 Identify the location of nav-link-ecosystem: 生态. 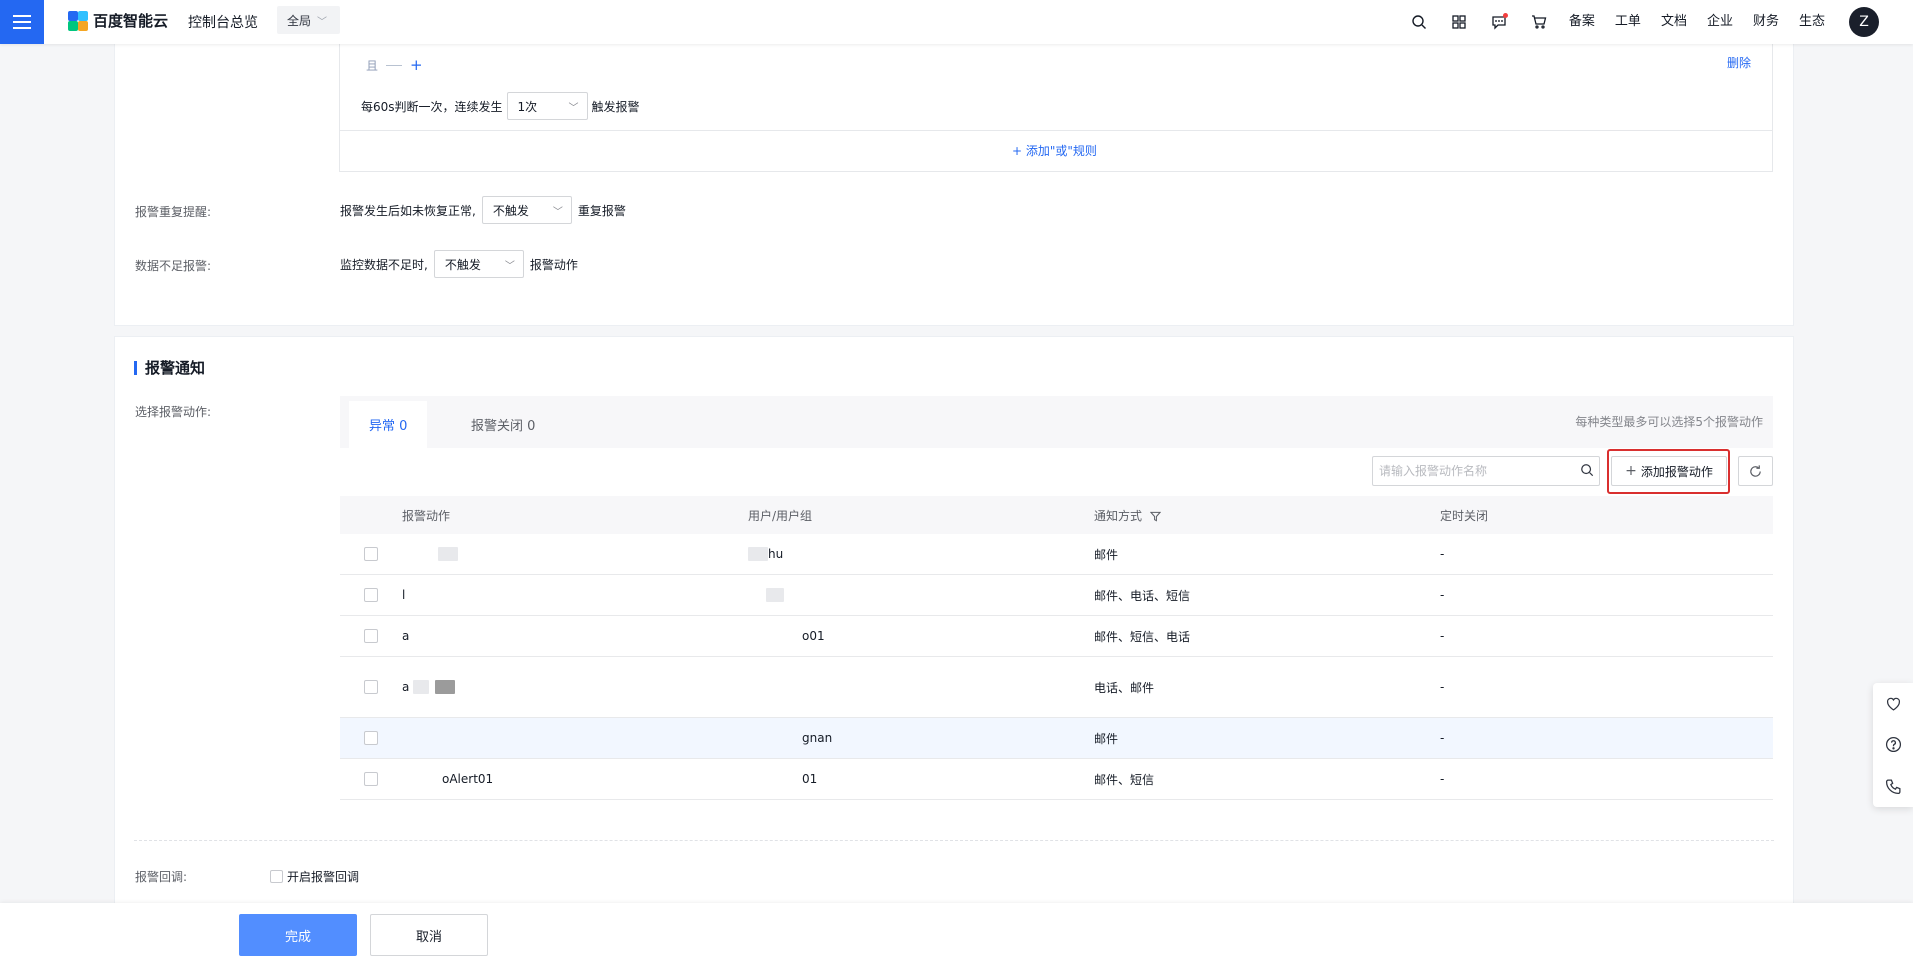
(1812, 22).